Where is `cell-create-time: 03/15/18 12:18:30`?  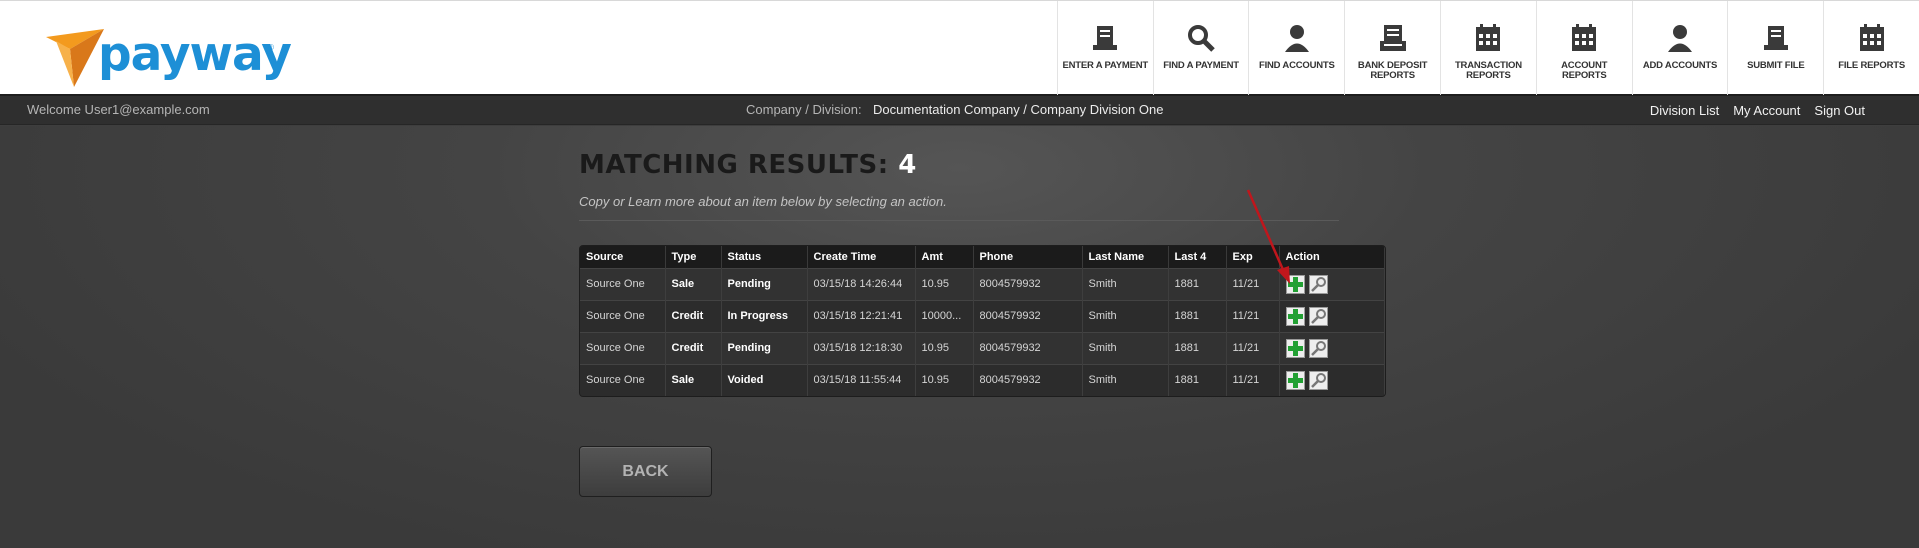
cell-create-time: 03/15/18 12:18:30 is located at coordinates (861, 347).